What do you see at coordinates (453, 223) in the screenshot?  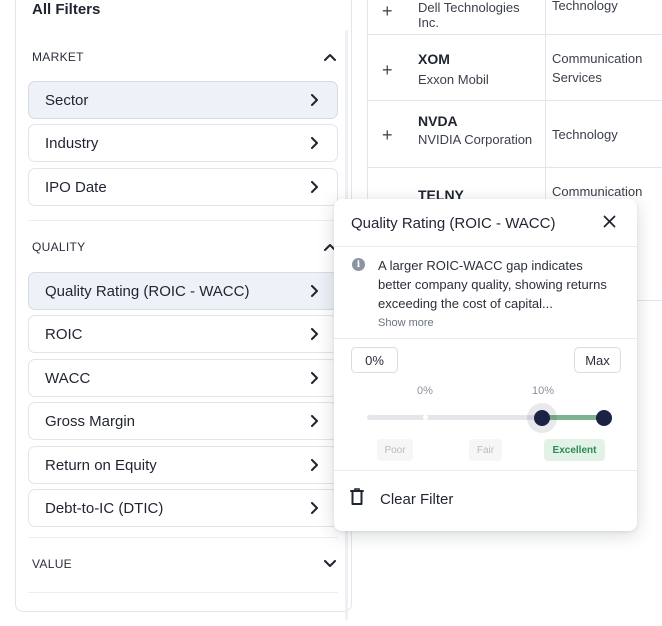 I see `popover-title: Quality Rating (ROIC - WACC)` at bounding box center [453, 223].